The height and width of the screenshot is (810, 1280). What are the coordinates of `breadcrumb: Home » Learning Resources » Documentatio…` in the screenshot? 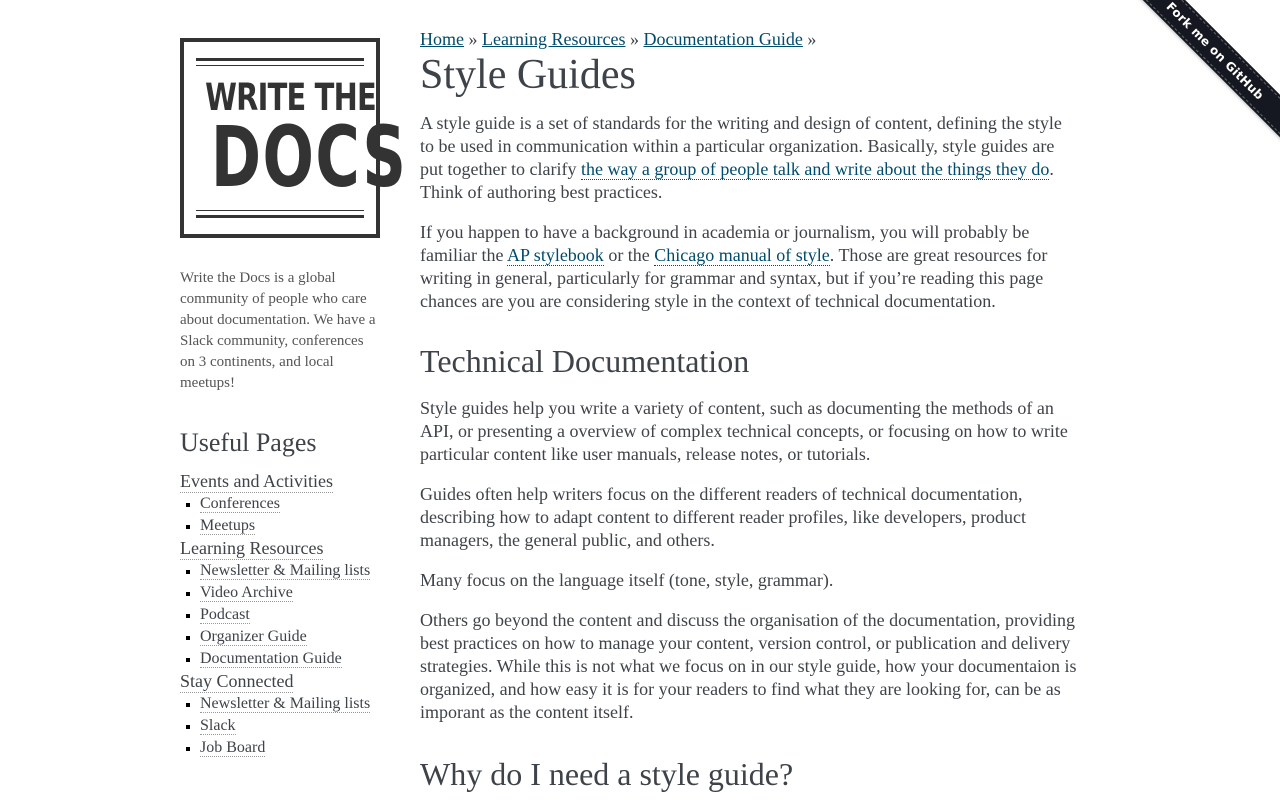 It's located at (750, 39).